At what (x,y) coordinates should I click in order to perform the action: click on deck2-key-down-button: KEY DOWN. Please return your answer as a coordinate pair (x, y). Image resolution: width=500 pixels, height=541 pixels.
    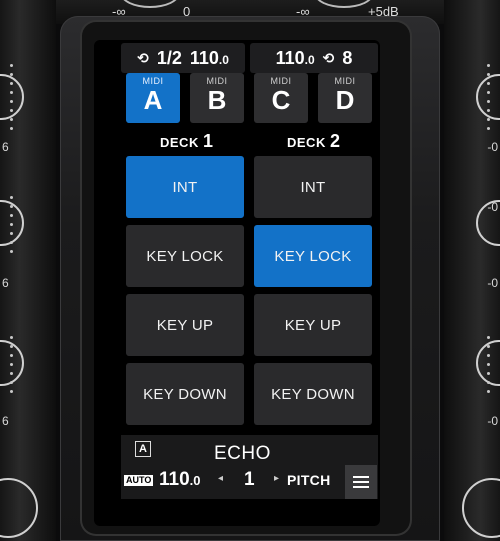
    Looking at the image, I should click on (313, 394).